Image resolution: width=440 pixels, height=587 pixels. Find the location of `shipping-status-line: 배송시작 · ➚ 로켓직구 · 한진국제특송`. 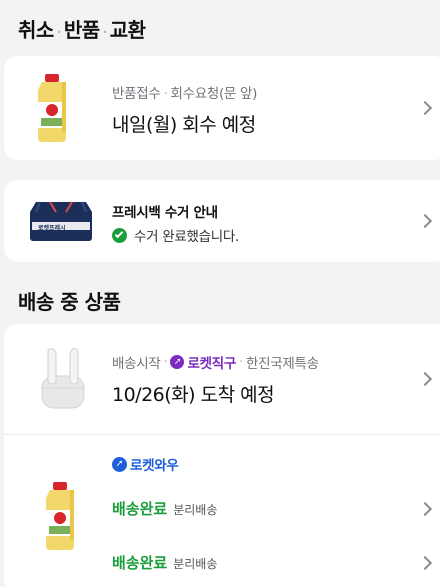

shipping-status-line: 배송시작 · ➚ 로켓직구 · 한진국제특송 is located at coordinates (215, 362).